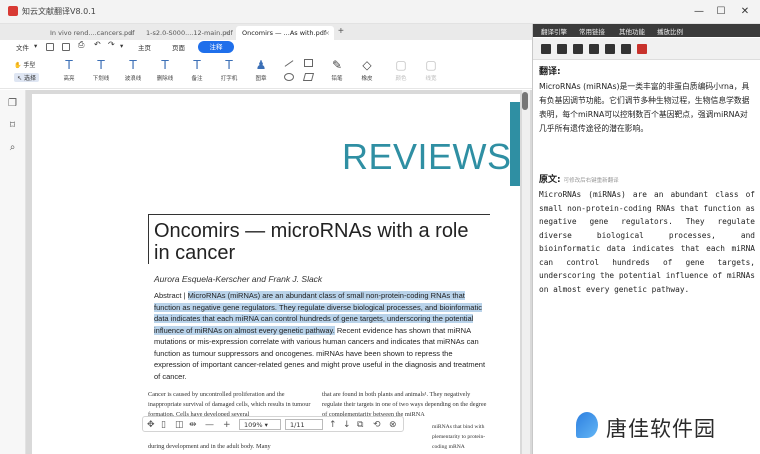 The height and width of the screenshot is (454, 760). I want to click on watermark: 唐佳软件园, so click(661, 429).